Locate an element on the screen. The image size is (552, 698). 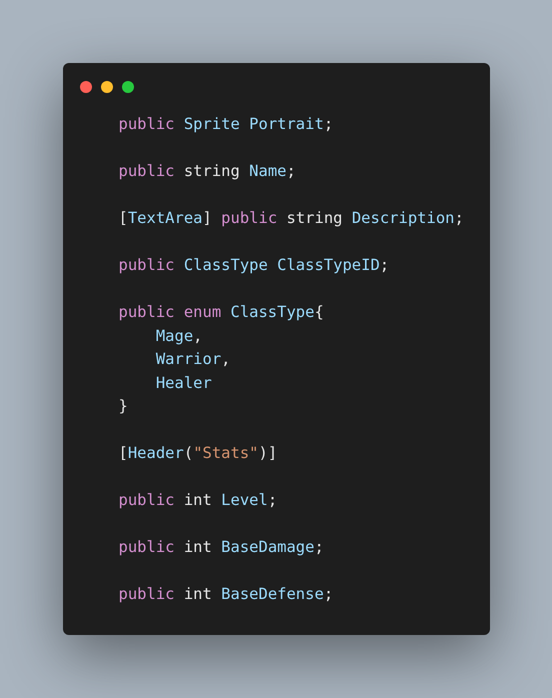
code-line: Healer is located at coordinates (183, 383).